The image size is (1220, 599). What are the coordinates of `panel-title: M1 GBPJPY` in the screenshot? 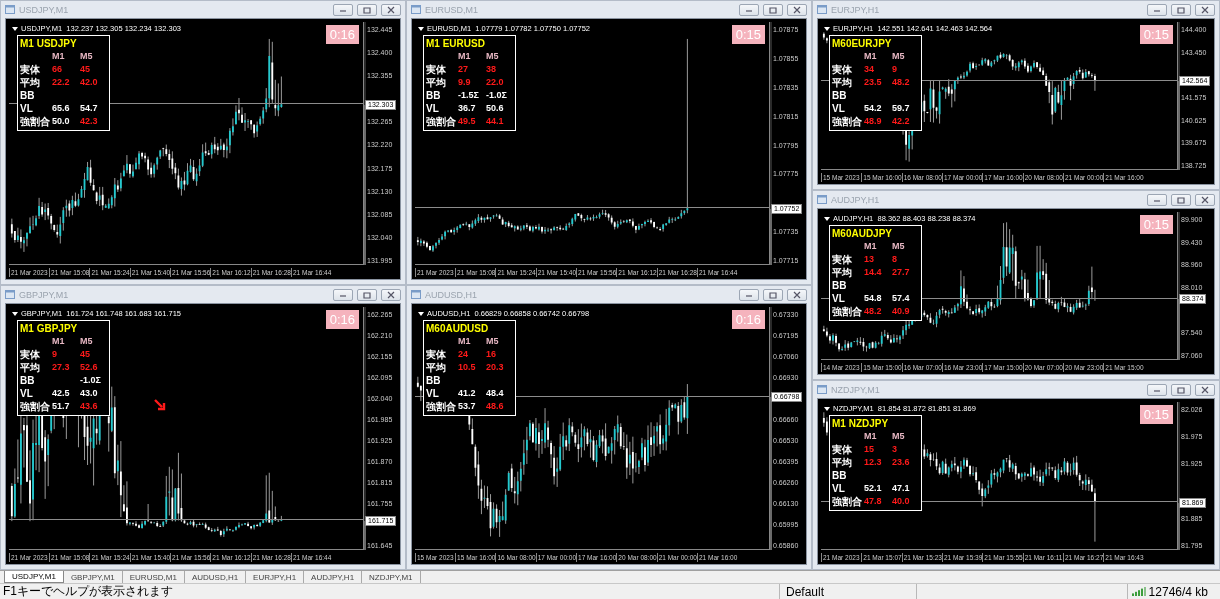 It's located at (49, 328).